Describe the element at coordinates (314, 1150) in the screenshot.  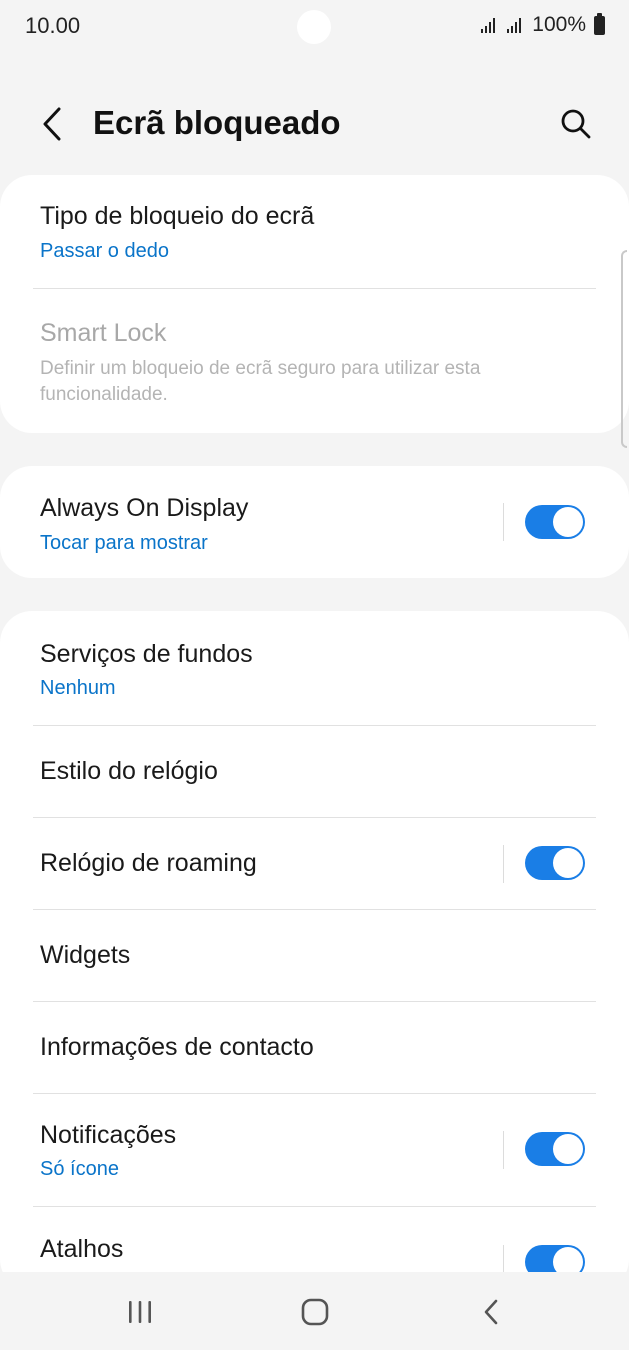
I see `notifications-row: Notificações Só ícone` at that location.